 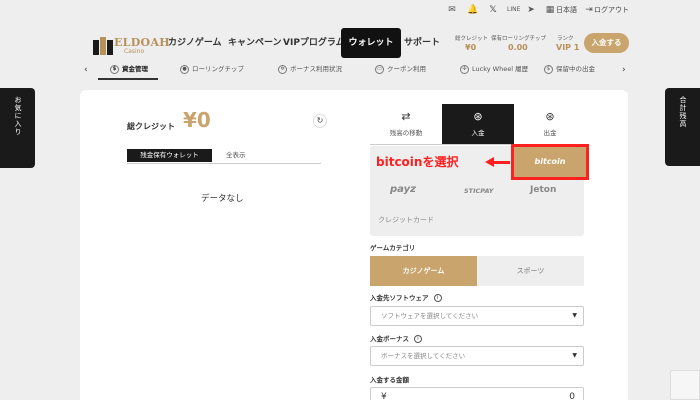 I want to click on amount-label: 入金する金額, so click(x=389, y=380).